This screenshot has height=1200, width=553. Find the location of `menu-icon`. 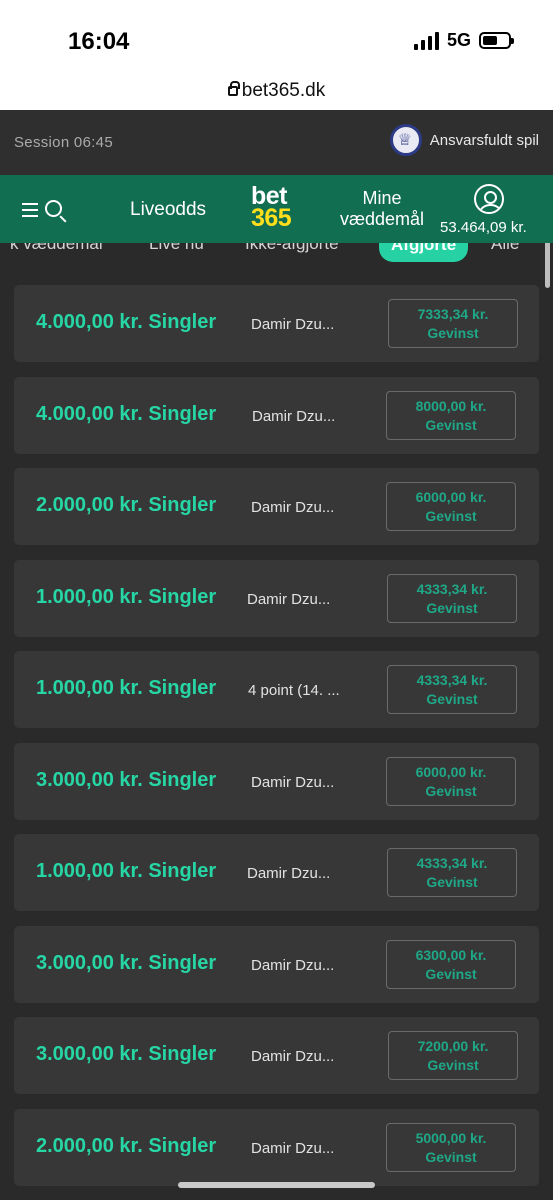

menu-icon is located at coordinates (30, 210).